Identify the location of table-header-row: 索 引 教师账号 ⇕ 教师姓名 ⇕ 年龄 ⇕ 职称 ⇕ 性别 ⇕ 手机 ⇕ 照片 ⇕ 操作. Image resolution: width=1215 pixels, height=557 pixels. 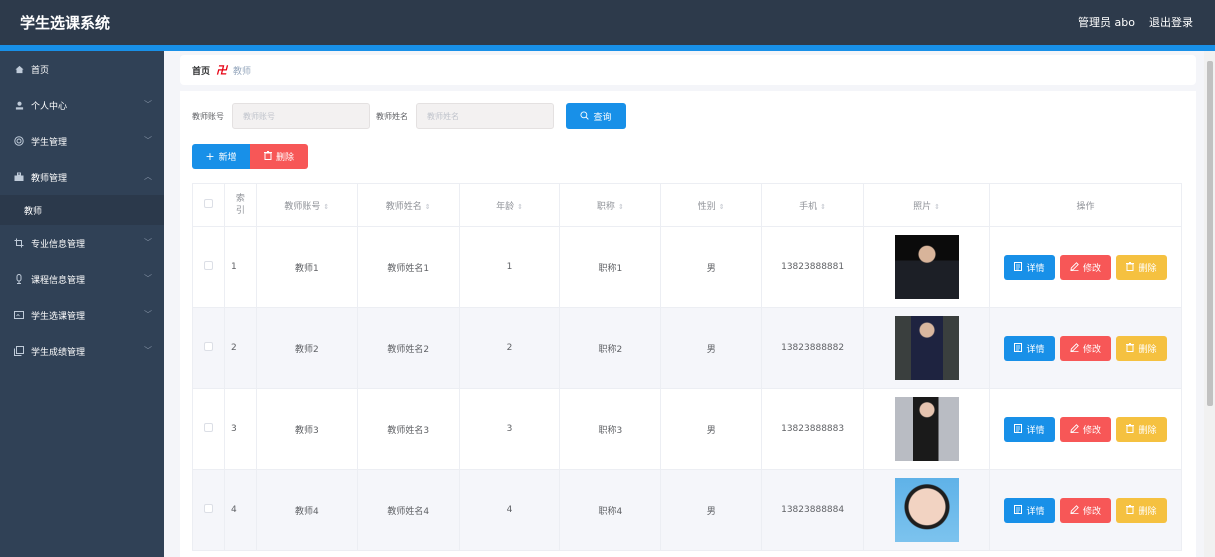
(687, 205).